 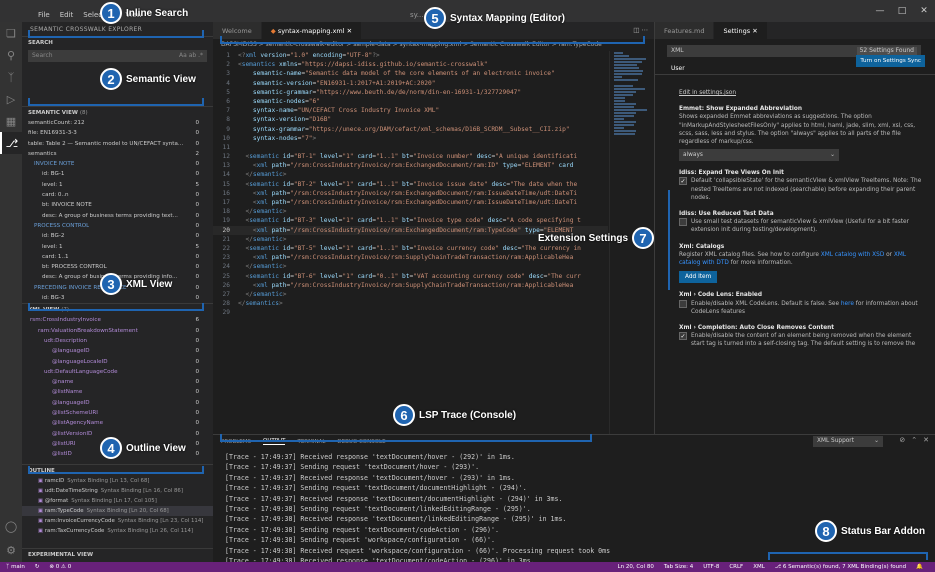 I want to click on search-options-icon: Aa ab .*, so click(x=191, y=56).